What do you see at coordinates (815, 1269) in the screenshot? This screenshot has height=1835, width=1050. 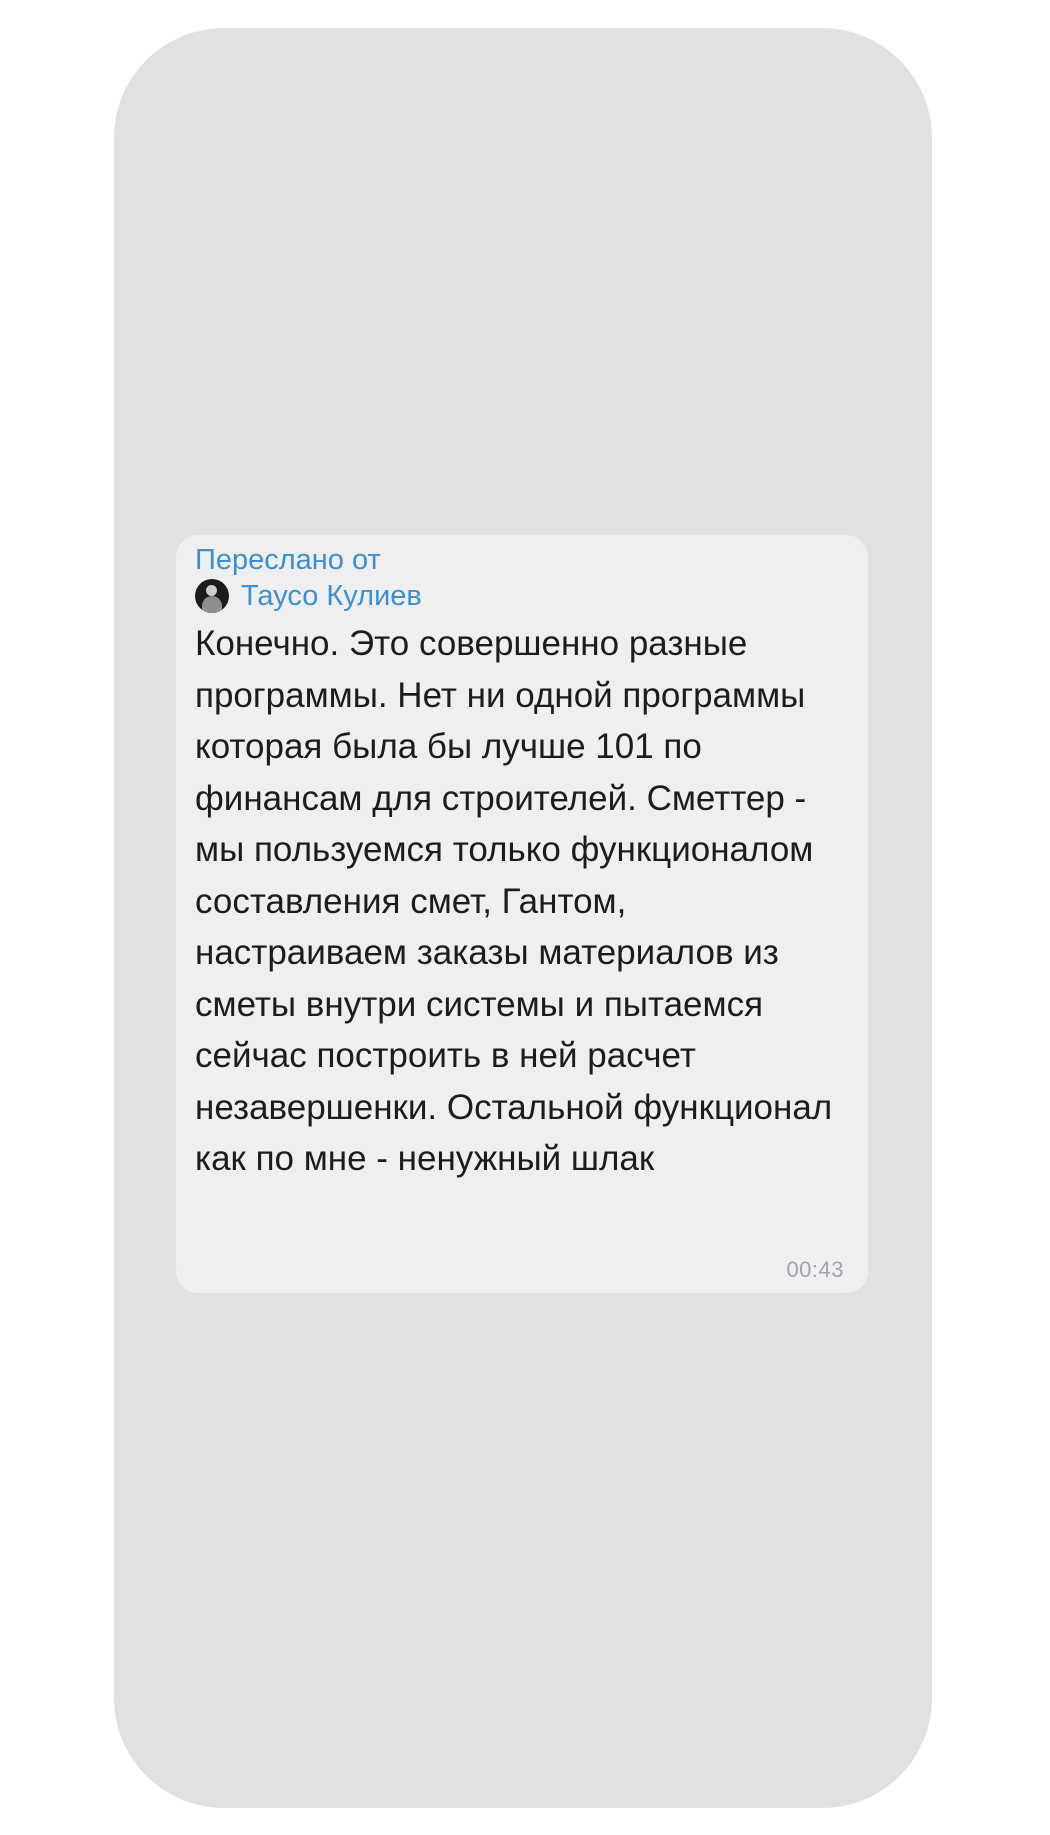 I see `message-timestamp: 00:43` at bounding box center [815, 1269].